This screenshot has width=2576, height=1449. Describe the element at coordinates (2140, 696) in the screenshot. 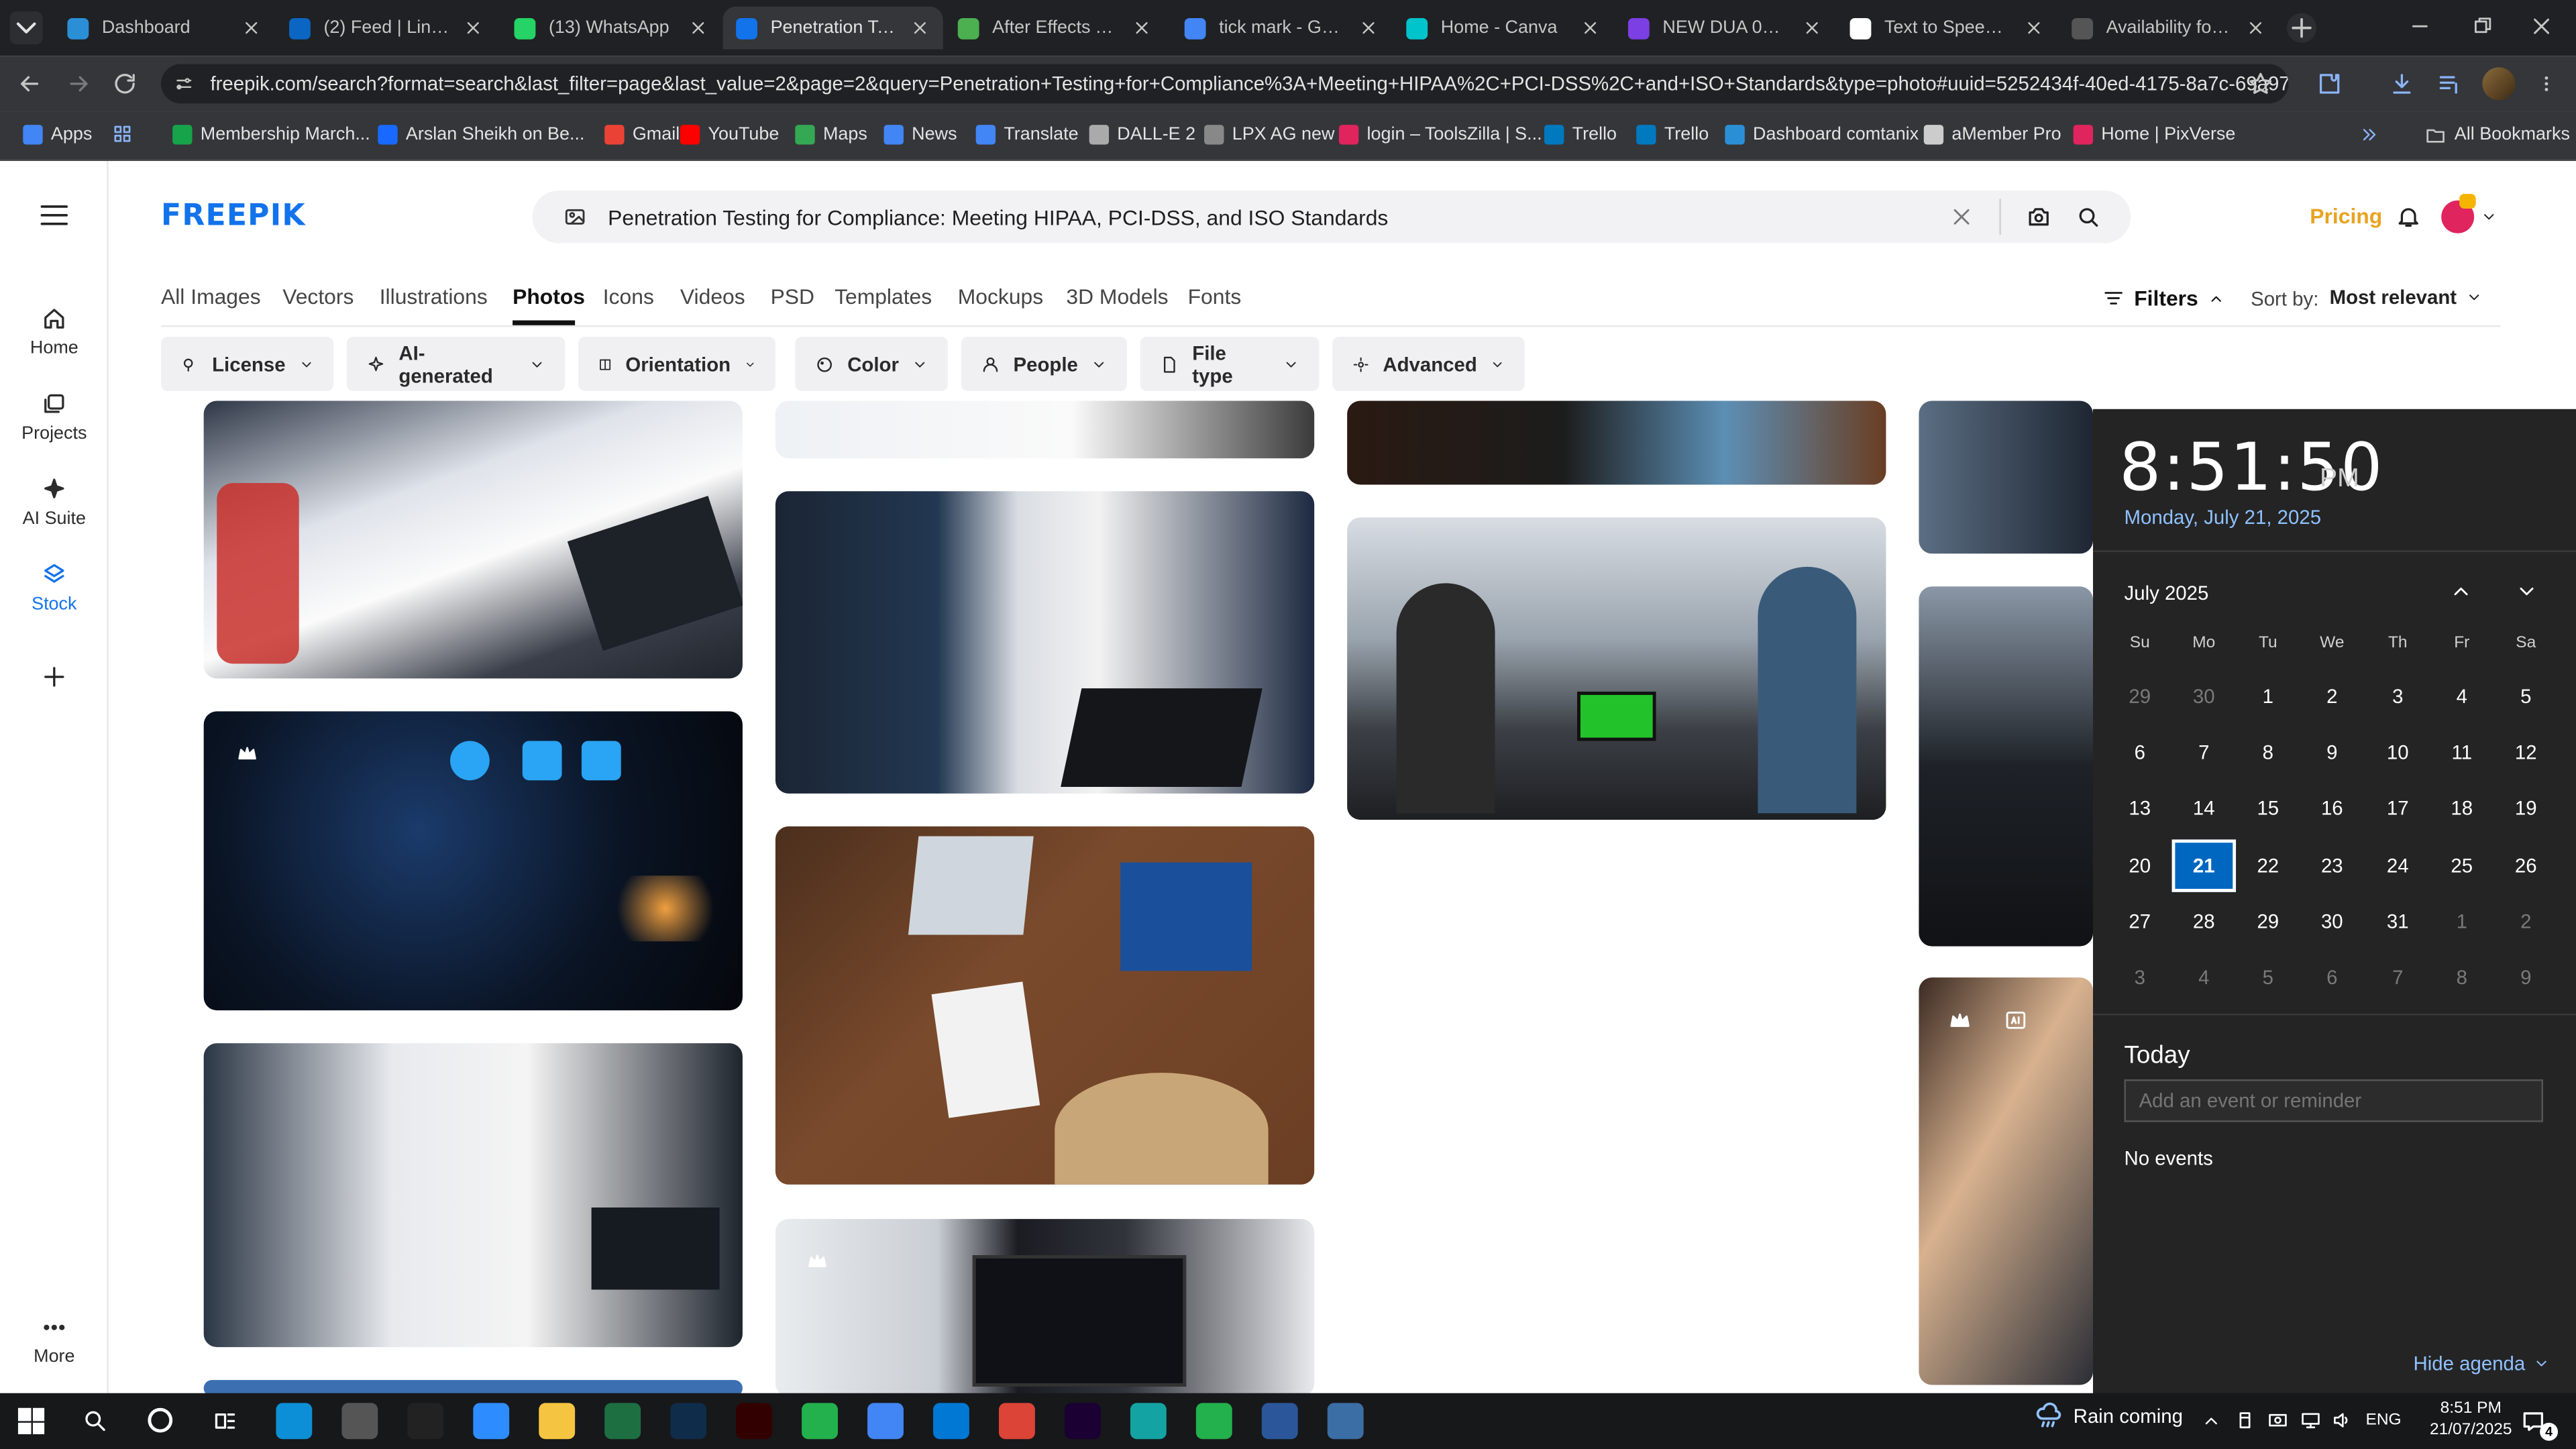

I see `calendar-day: 29` at that location.